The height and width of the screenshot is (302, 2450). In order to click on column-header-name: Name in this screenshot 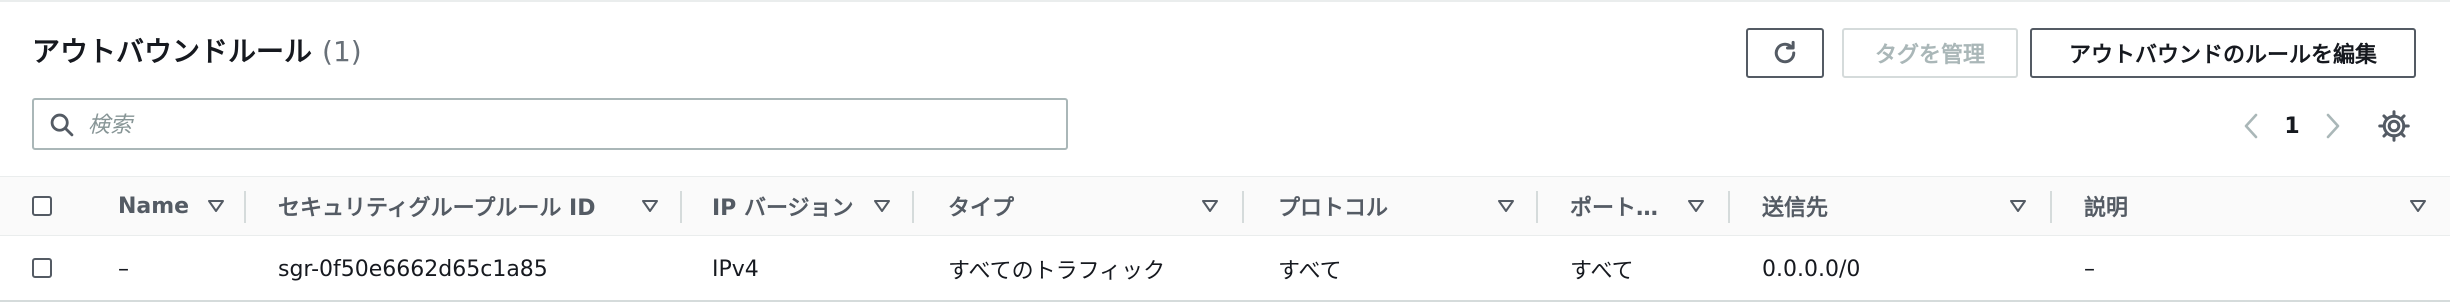, I will do `click(153, 206)`.